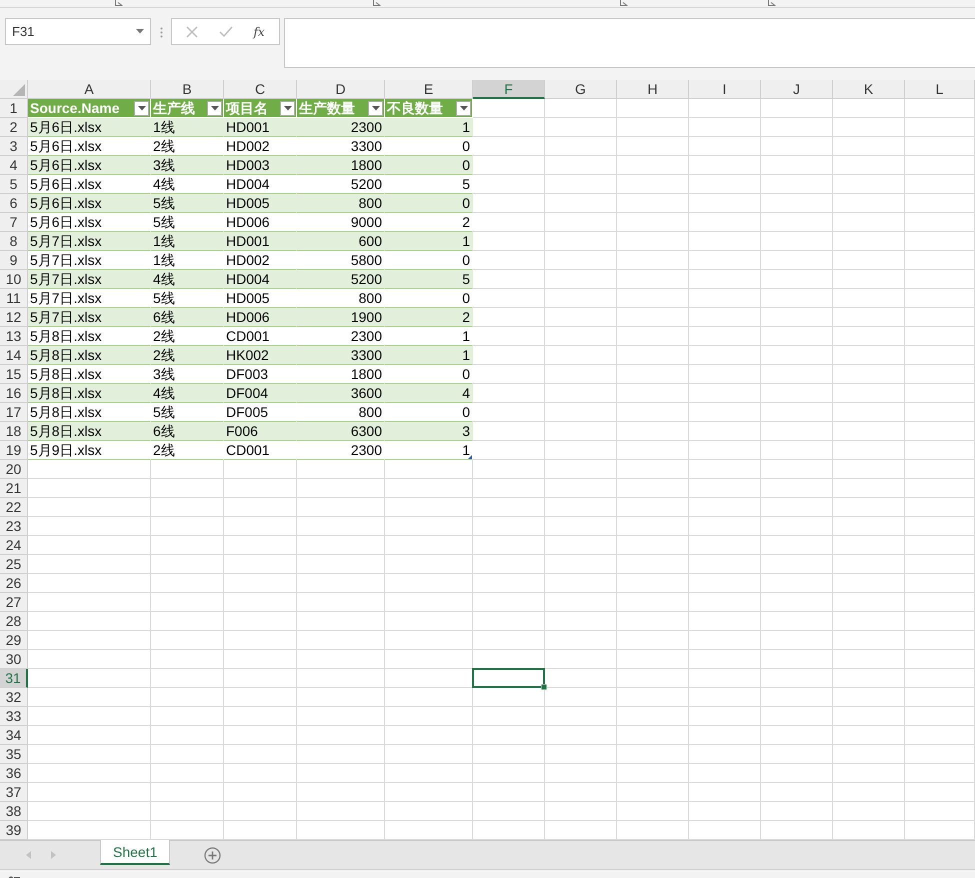 The width and height of the screenshot is (975, 878). Describe the element at coordinates (629, 43) in the screenshot. I see `formula-input` at that location.